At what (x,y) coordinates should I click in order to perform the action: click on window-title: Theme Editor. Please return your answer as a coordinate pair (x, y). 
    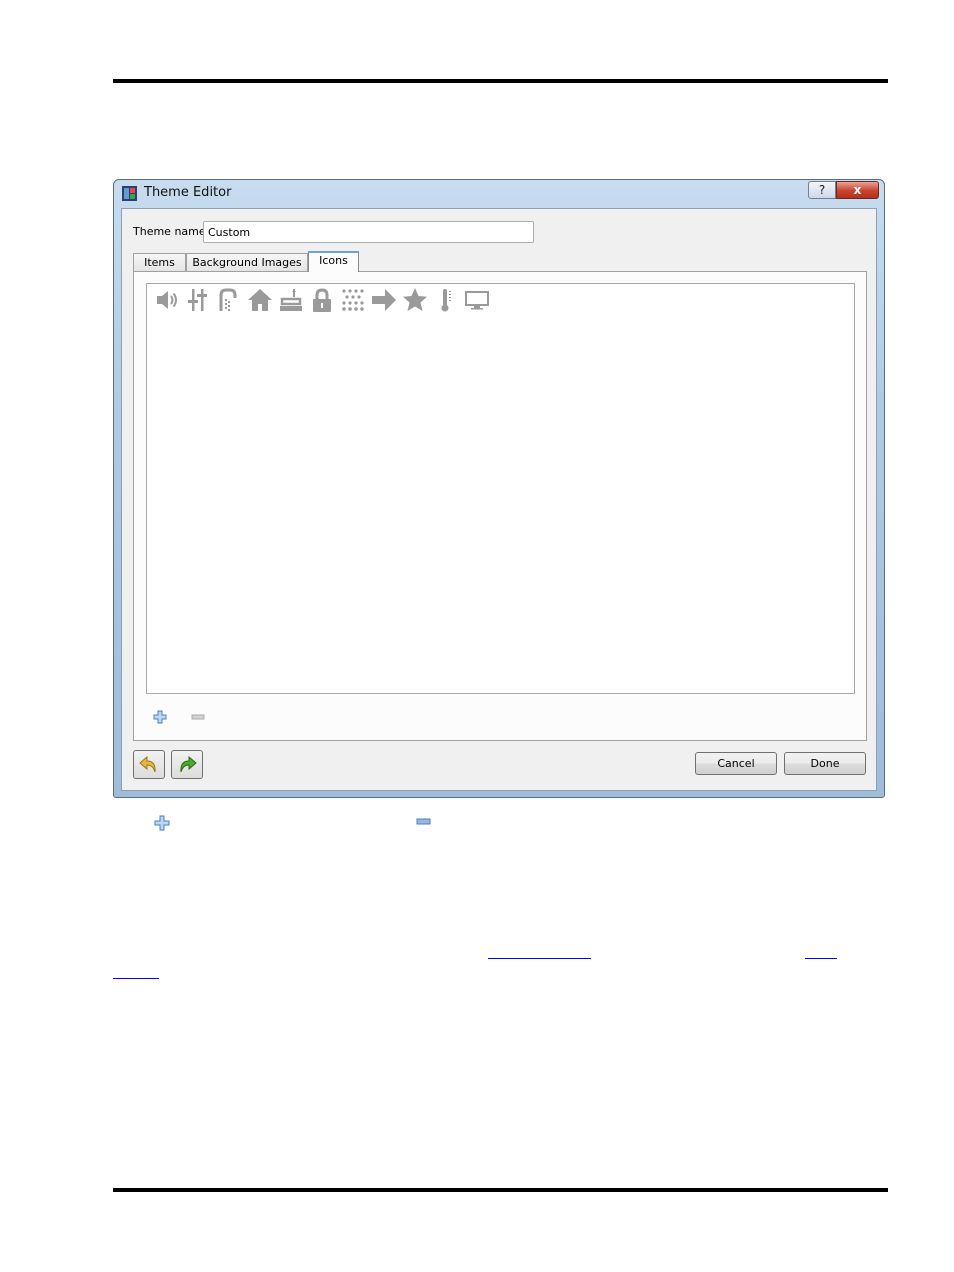
    Looking at the image, I should click on (188, 192).